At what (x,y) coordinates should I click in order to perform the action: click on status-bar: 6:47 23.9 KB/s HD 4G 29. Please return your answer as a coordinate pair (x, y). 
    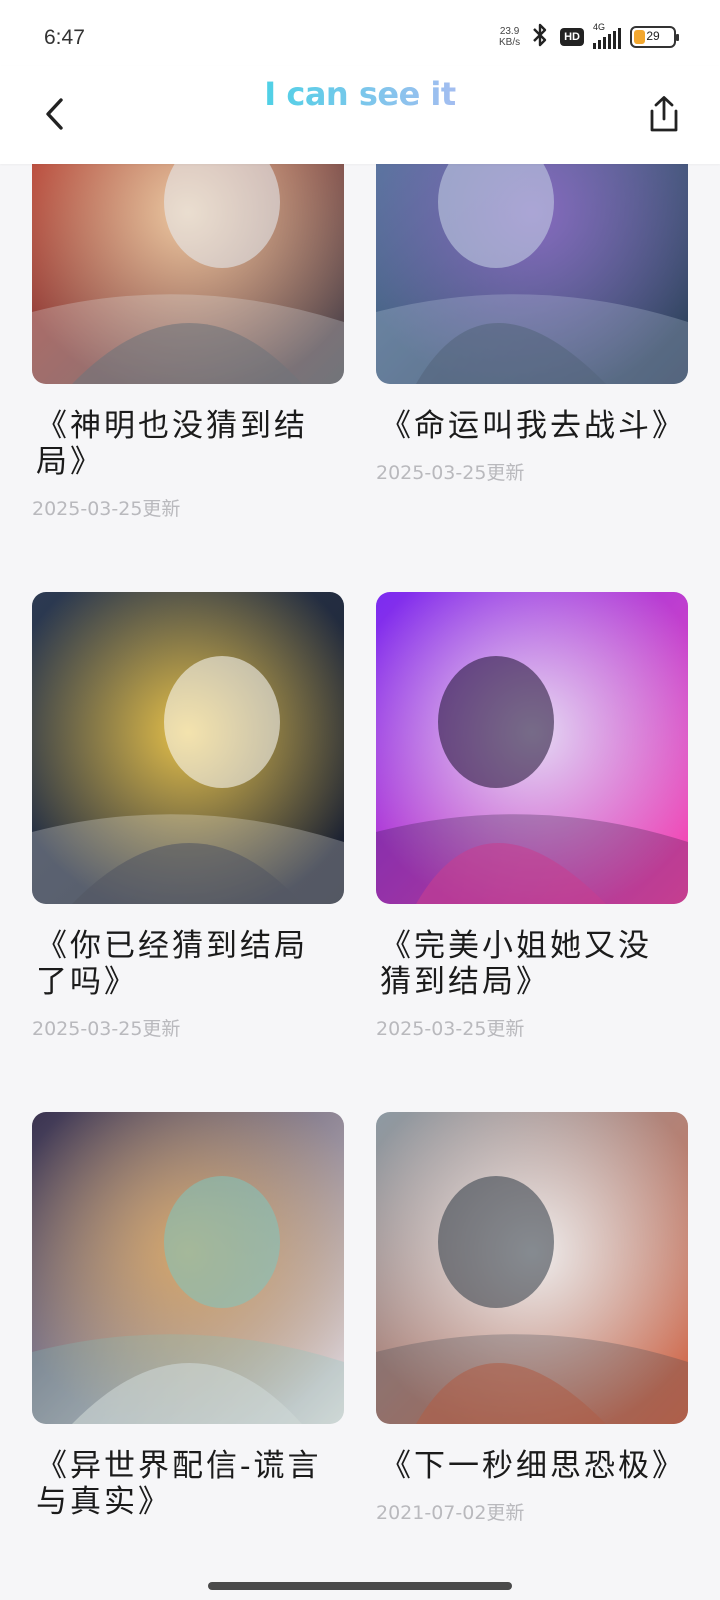
    Looking at the image, I should click on (360, 33).